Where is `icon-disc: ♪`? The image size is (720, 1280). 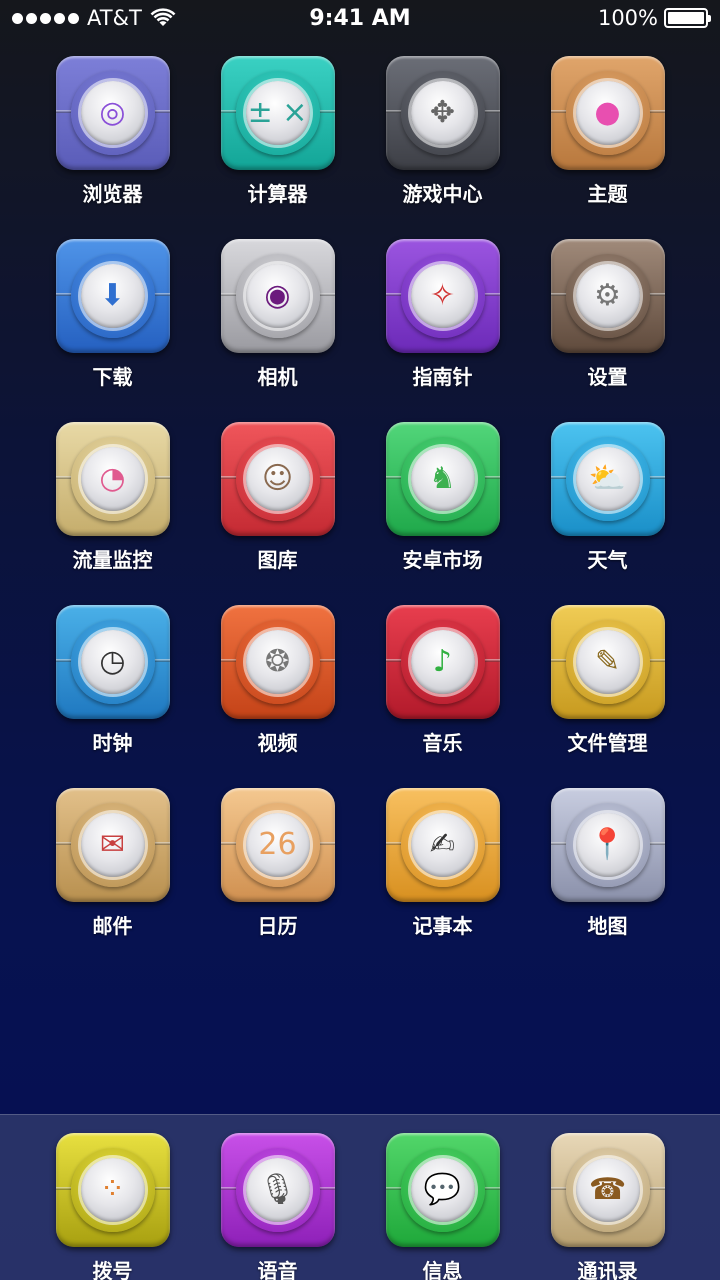 icon-disc: ♪ is located at coordinates (442, 662).